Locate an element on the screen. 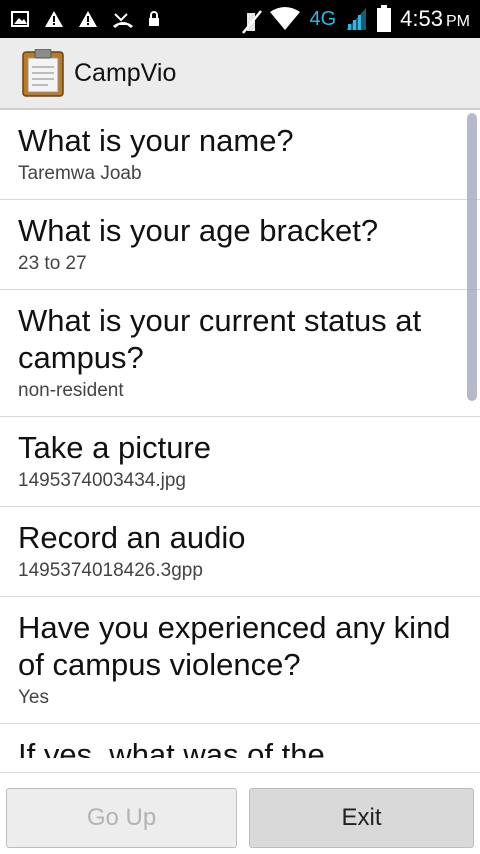 The image size is (480, 854). action-bar: CampVio is located at coordinates (240, 74).